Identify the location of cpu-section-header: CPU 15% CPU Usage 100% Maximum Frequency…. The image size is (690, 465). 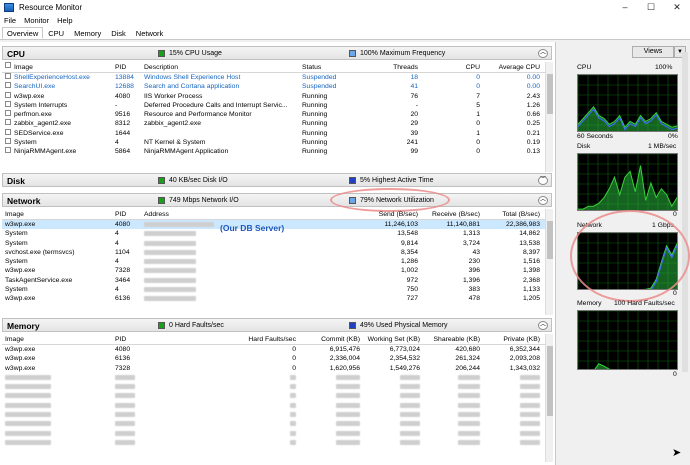
(277, 53).